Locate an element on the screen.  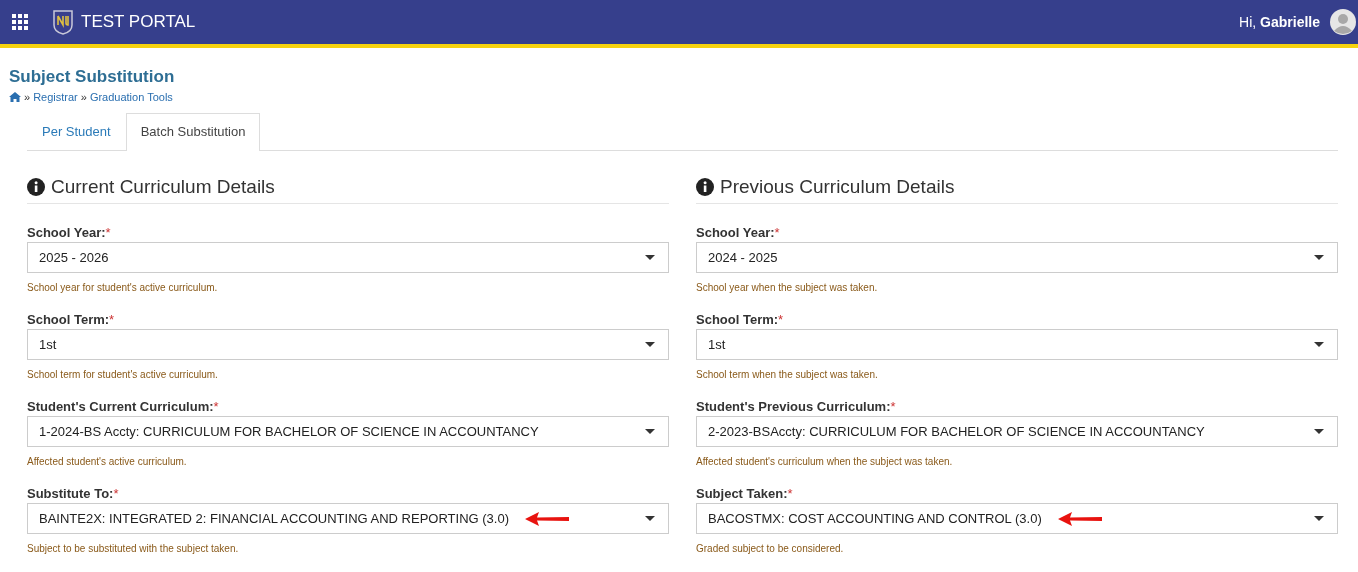
greeting-text: Hi, Gabrielle is located at coordinates (1279, 22).